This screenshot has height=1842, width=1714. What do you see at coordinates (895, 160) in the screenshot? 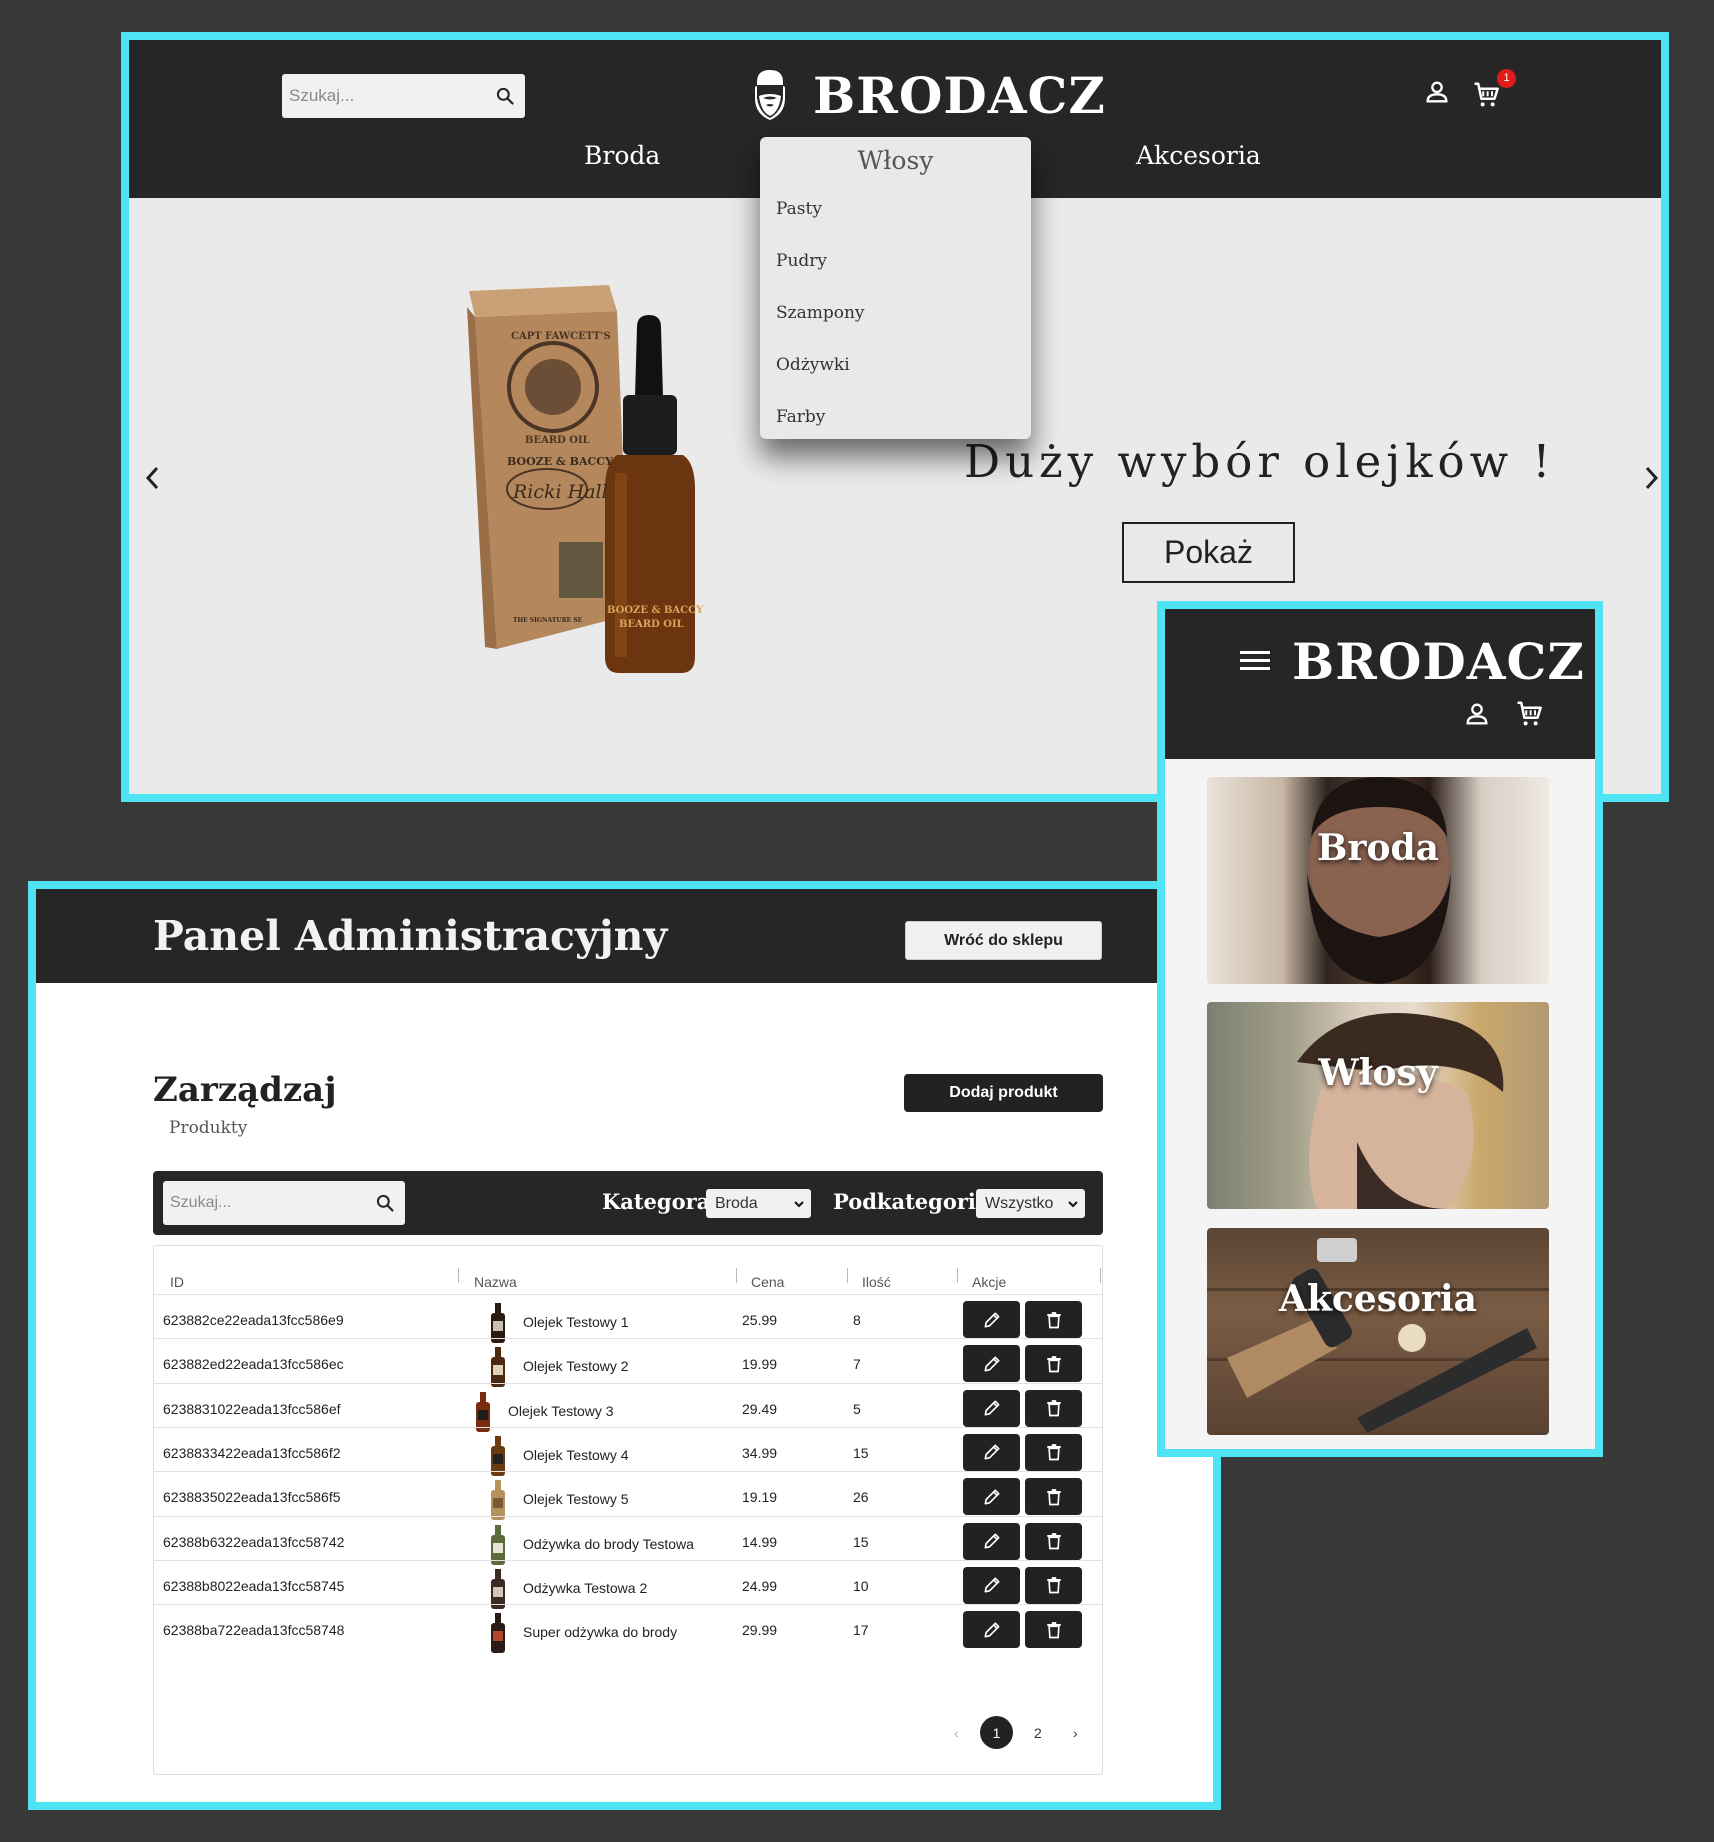
I see `nav-wlosy: Włosy` at bounding box center [895, 160].